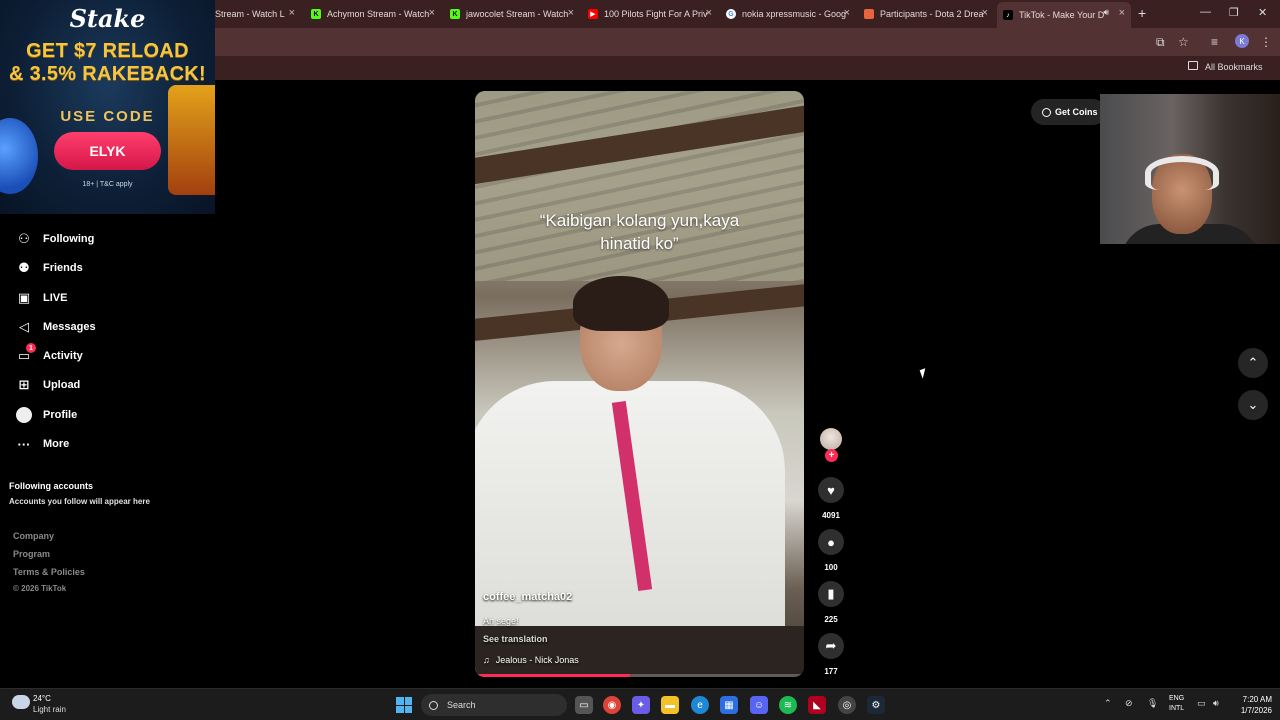 The image size is (1280, 720). I want to click on close-window-icon: ✕, so click(1262, 12).